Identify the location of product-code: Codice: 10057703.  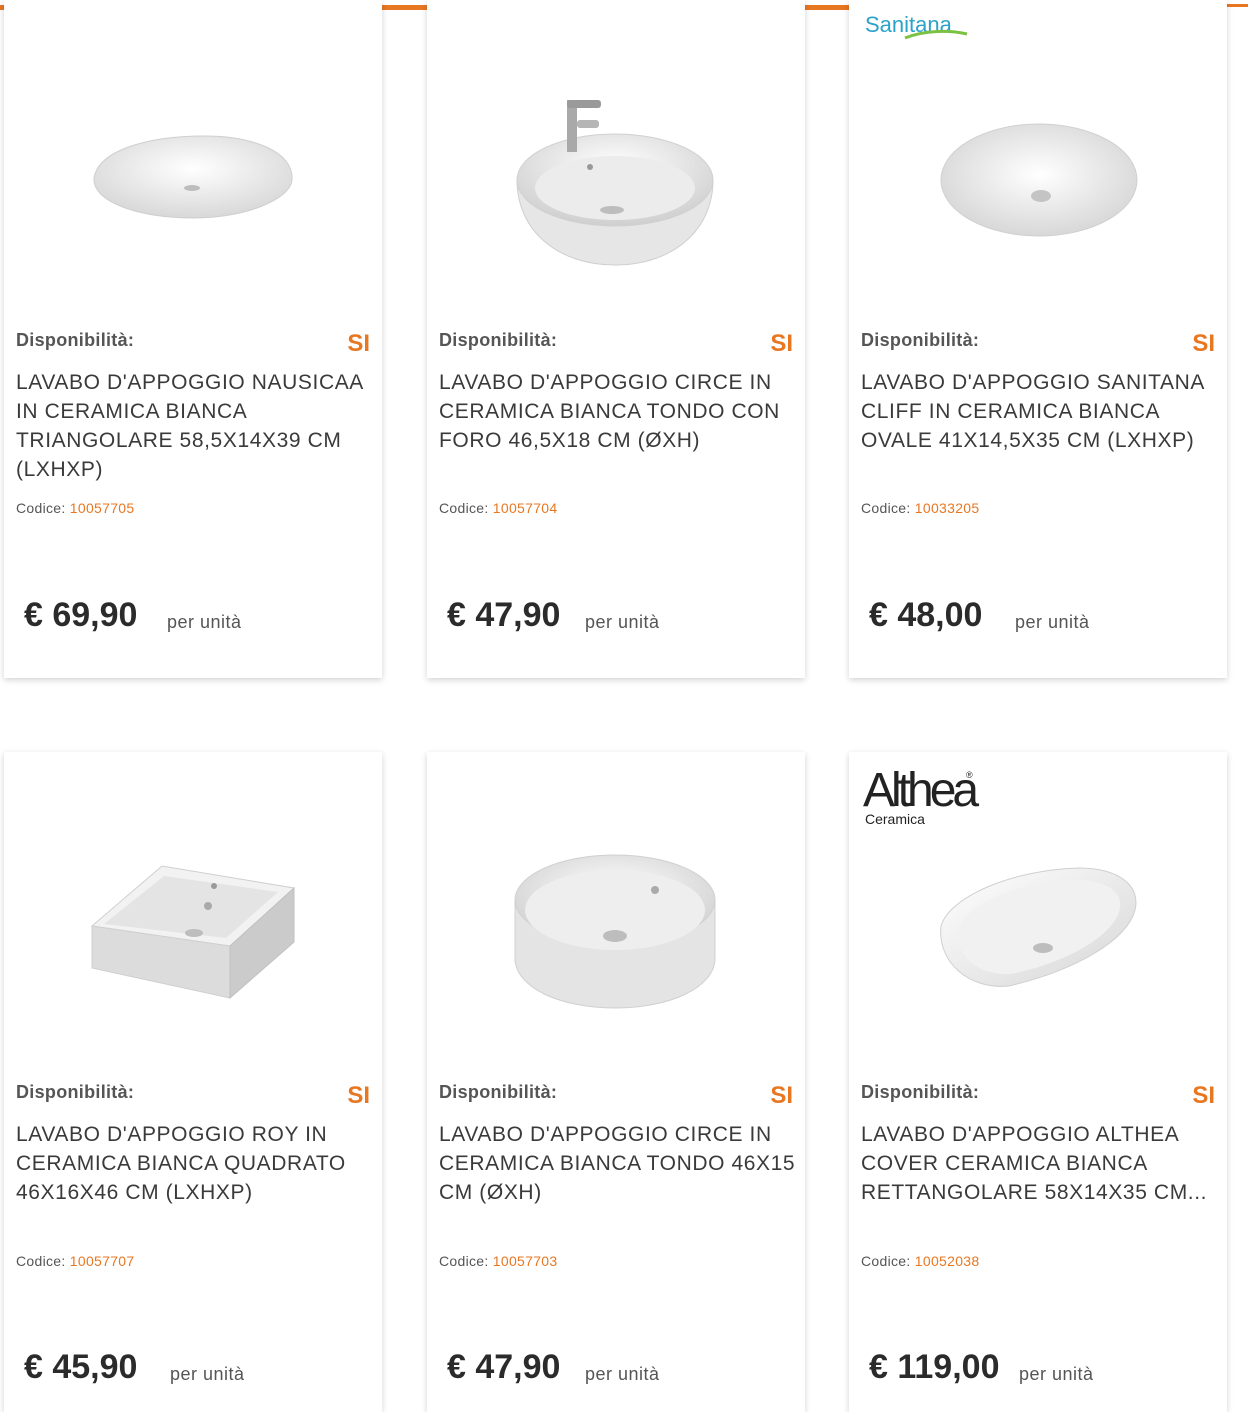
(498, 1261).